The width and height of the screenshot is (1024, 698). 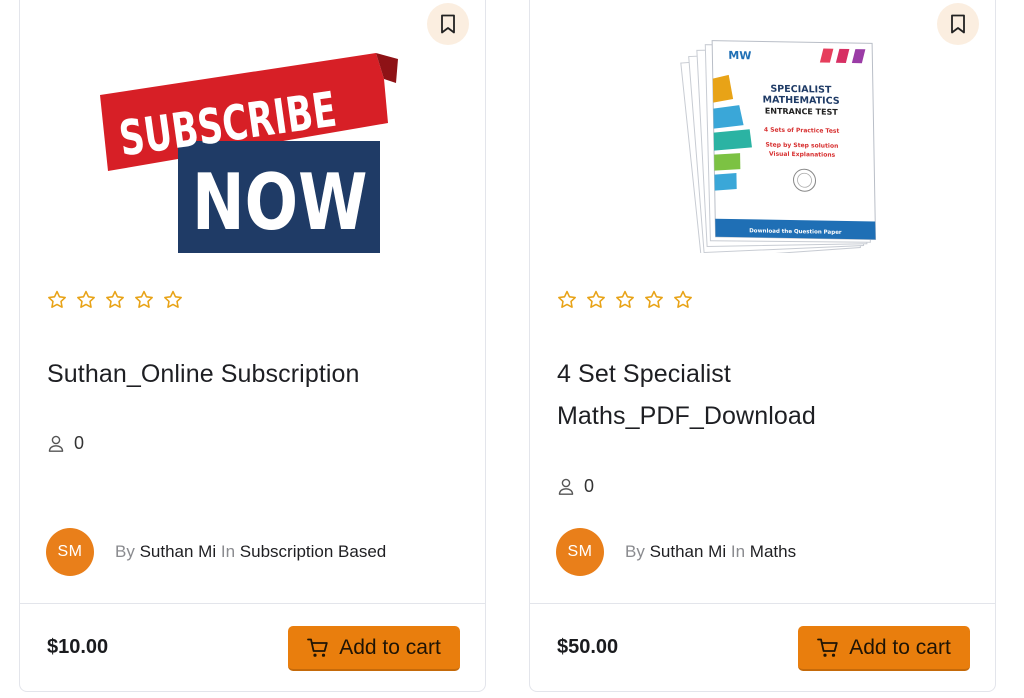 I want to click on course-thumbnail: SUBSCRIBE NOW, so click(x=250, y=138).